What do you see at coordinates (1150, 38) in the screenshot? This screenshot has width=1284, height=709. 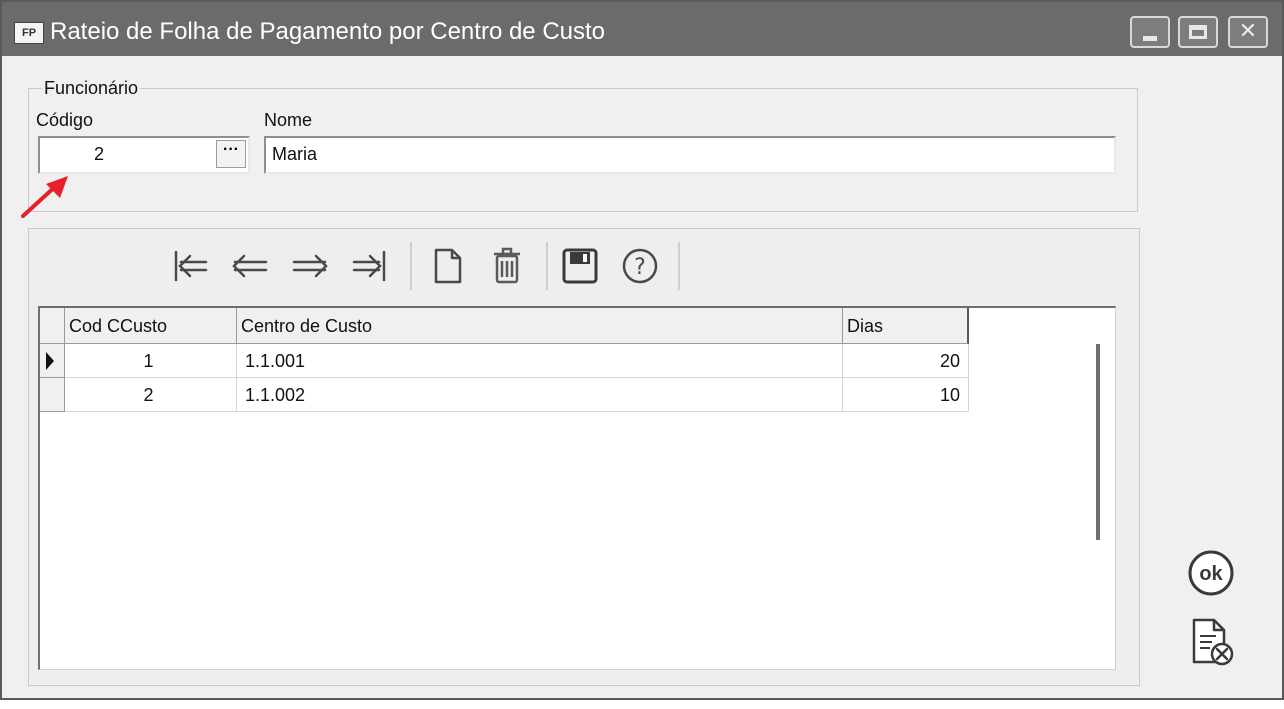 I see `minimize-icon` at bounding box center [1150, 38].